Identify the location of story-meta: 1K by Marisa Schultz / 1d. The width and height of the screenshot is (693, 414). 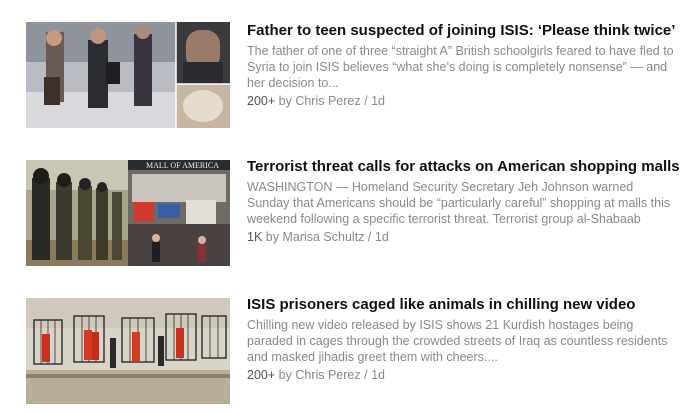
(462, 237).